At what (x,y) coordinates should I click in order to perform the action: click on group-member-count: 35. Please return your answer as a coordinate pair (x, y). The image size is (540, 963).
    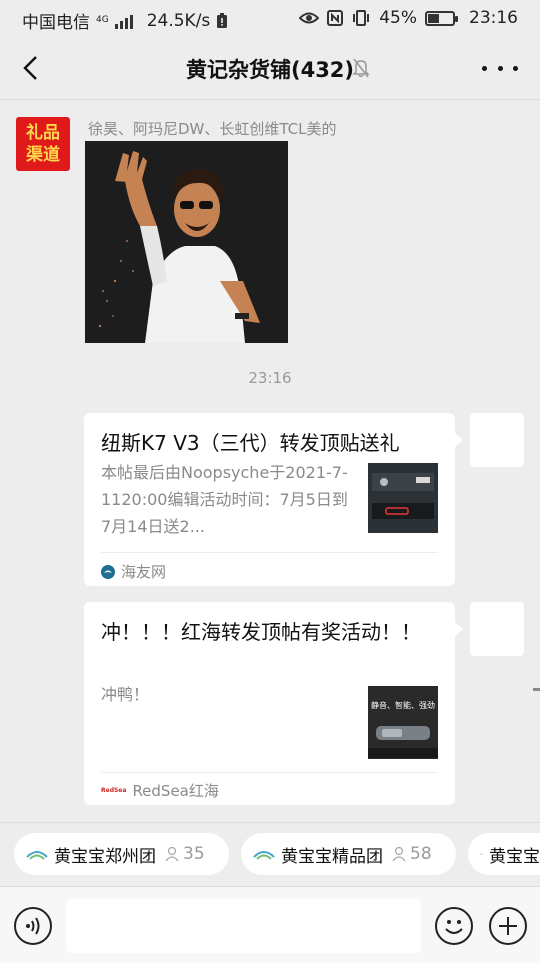
    Looking at the image, I should click on (184, 854).